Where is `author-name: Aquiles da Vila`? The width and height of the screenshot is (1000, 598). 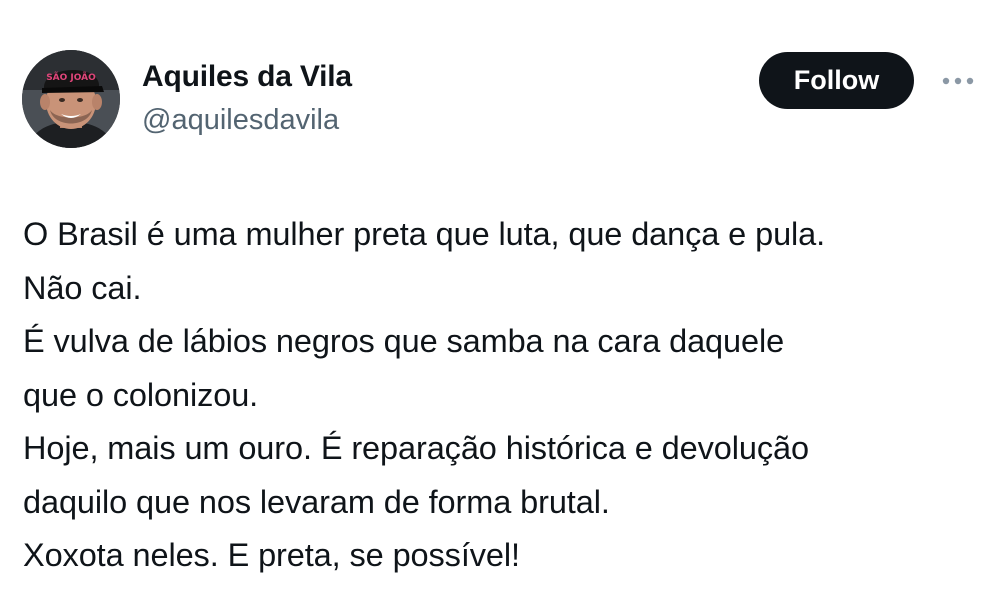 author-name: Aquiles da Vila is located at coordinates (247, 77).